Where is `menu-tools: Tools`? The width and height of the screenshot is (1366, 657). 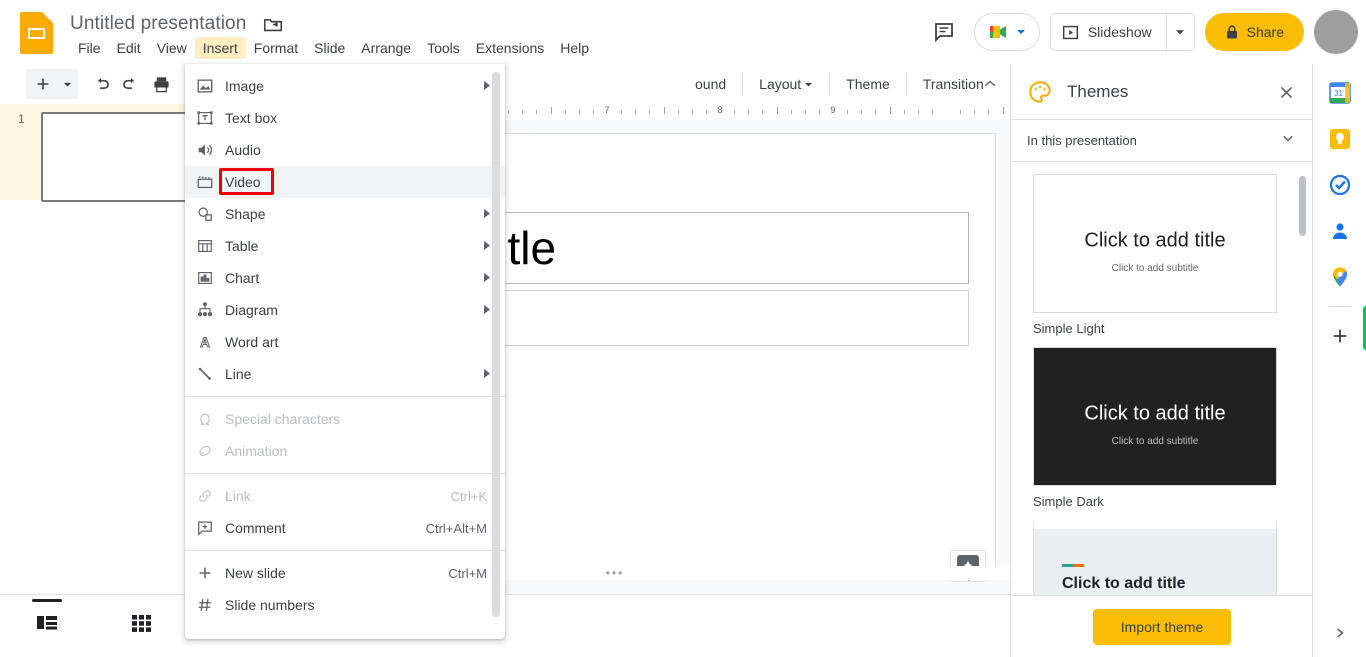
menu-tools: Tools is located at coordinates (443, 48).